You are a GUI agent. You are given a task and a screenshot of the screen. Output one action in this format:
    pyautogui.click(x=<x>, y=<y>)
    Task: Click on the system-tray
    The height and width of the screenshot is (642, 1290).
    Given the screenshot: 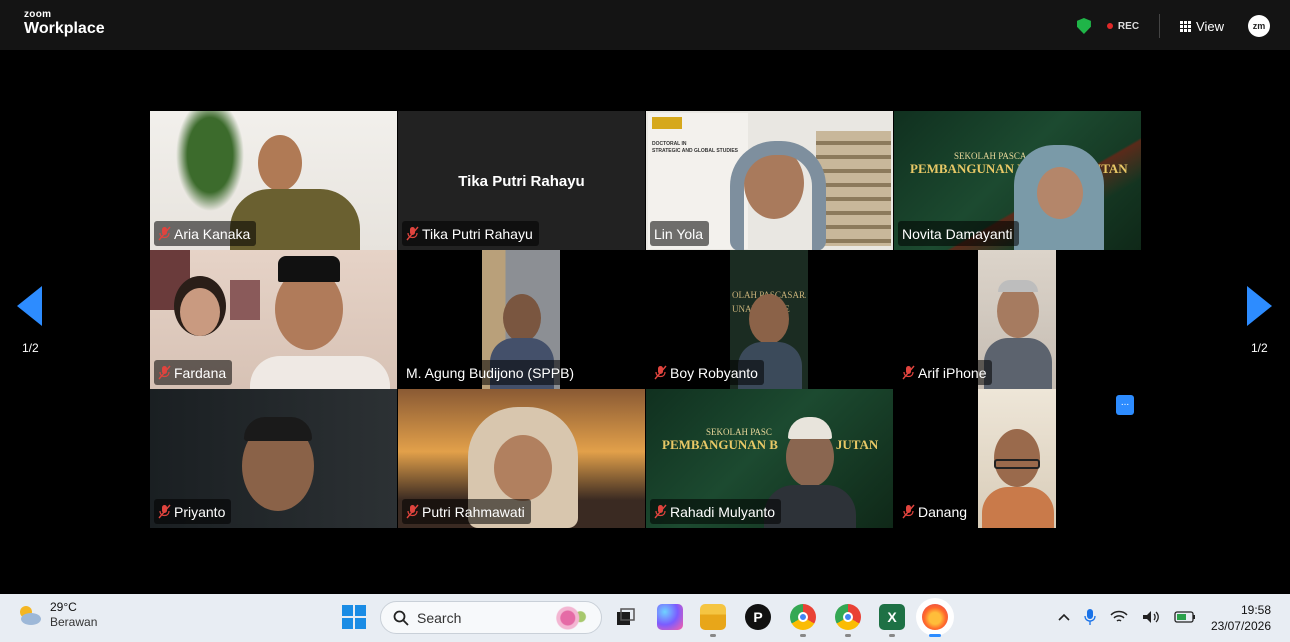 What is the action you would take?
    pyautogui.click(x=1127, y=617)
    